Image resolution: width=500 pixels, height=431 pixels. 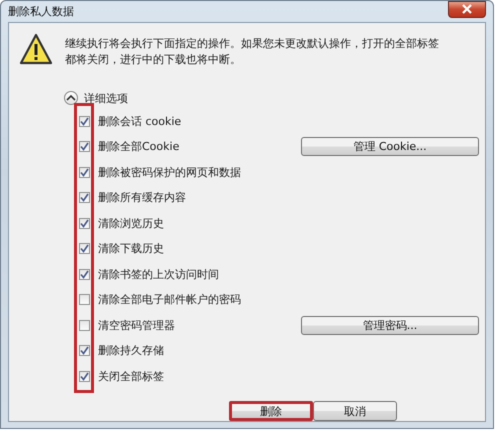 What do you see at coordinates (170, 300) in the screenshot?
I see `option-label: 清除全部电子邮件帐户的密码` at bounding box center [170, 300].